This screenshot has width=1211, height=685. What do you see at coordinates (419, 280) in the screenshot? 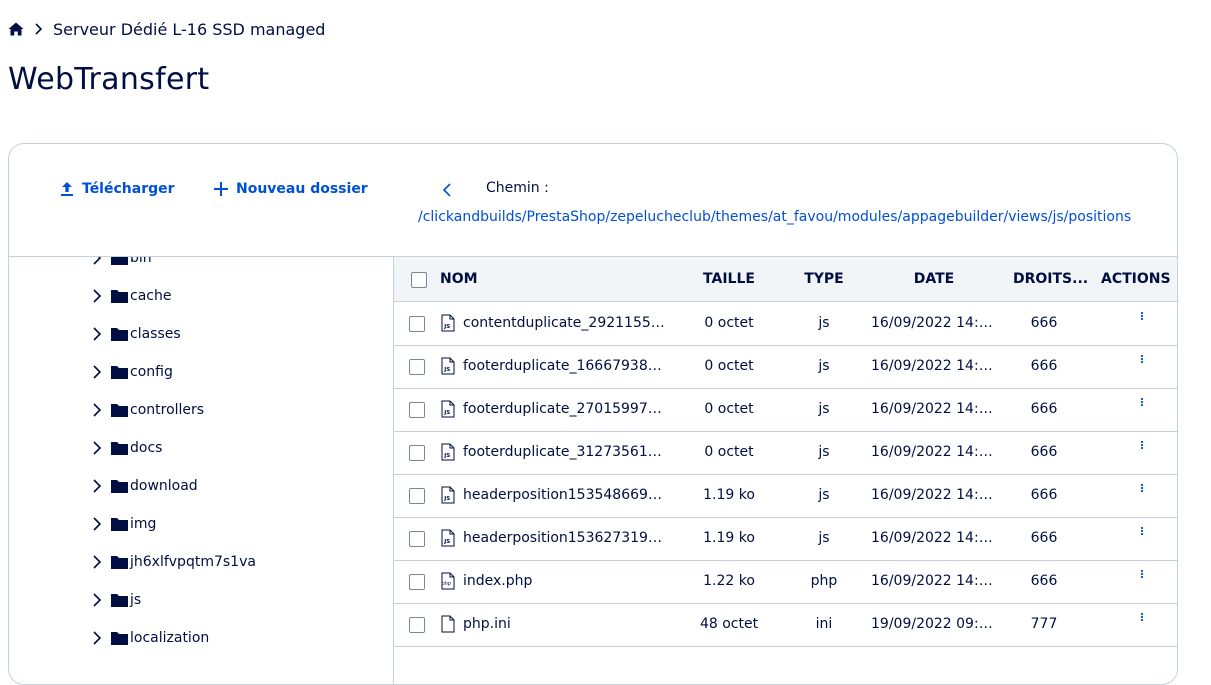
I see `select-all-checkbox` at bounding box center [419, 280].